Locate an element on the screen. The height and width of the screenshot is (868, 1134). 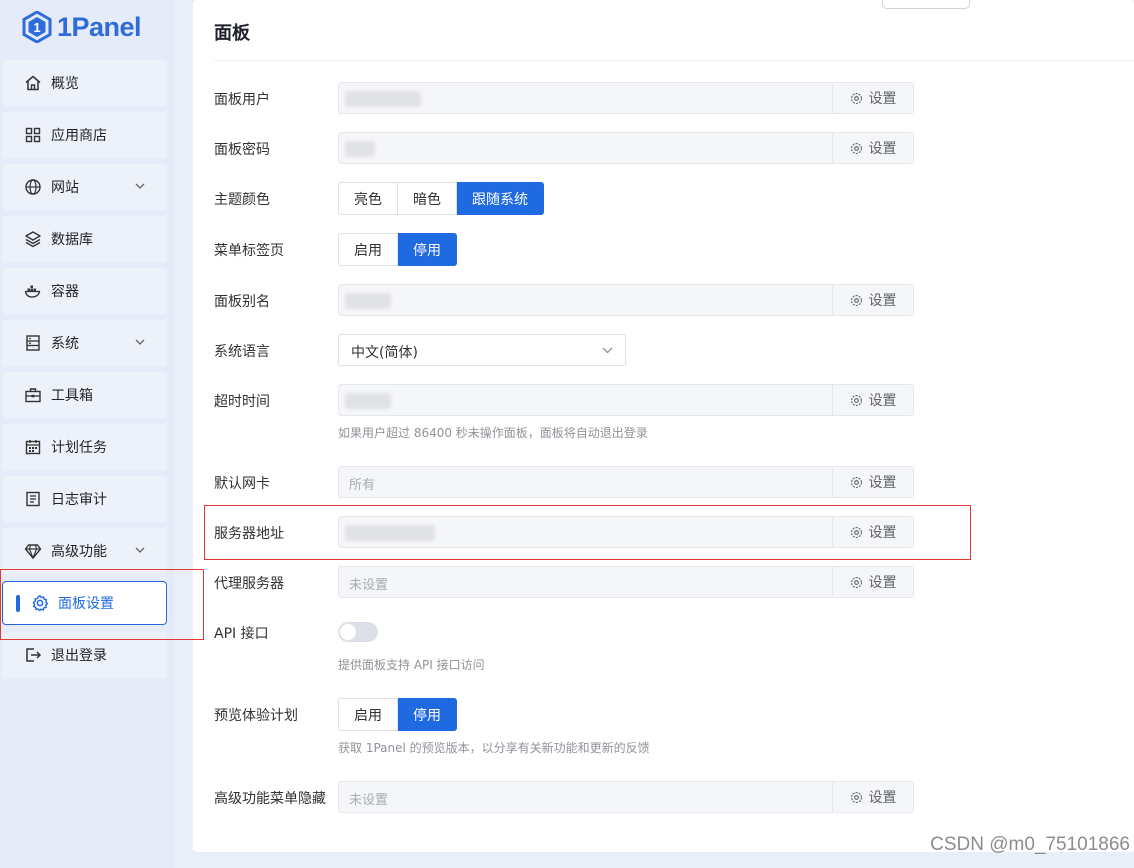
server-address-set-button: 设置 is located at coordinates (872, 532).